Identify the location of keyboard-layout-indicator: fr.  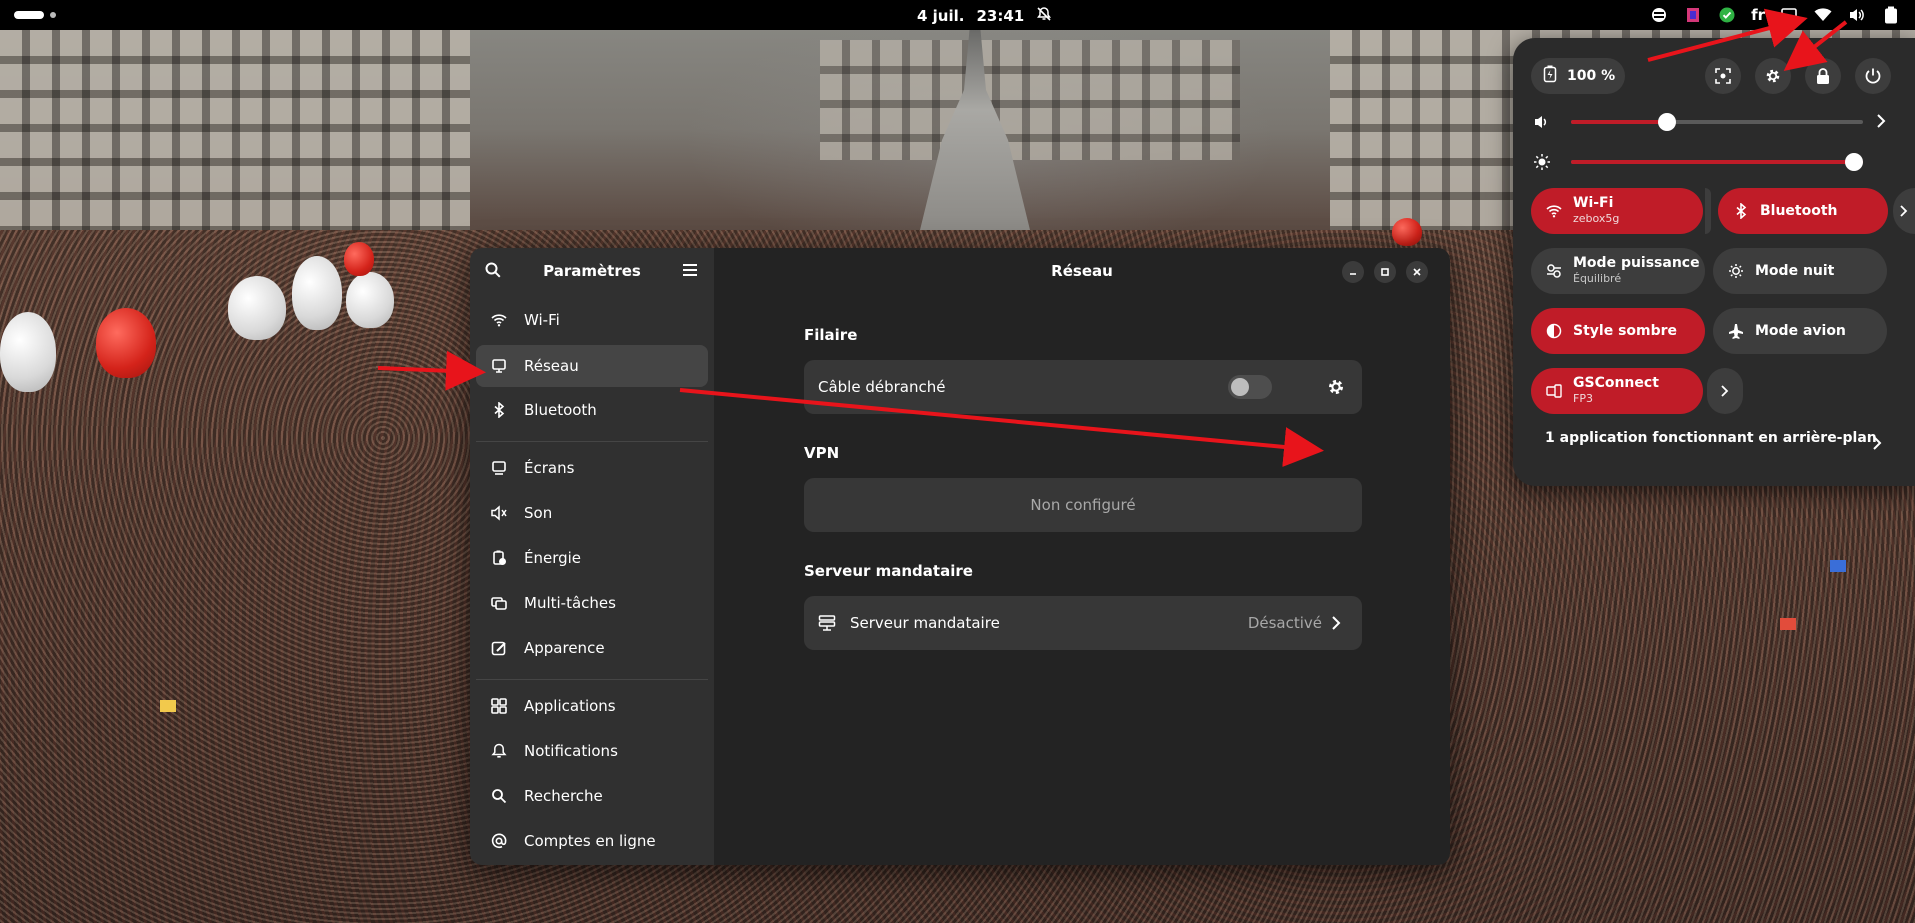
(1758, 15).